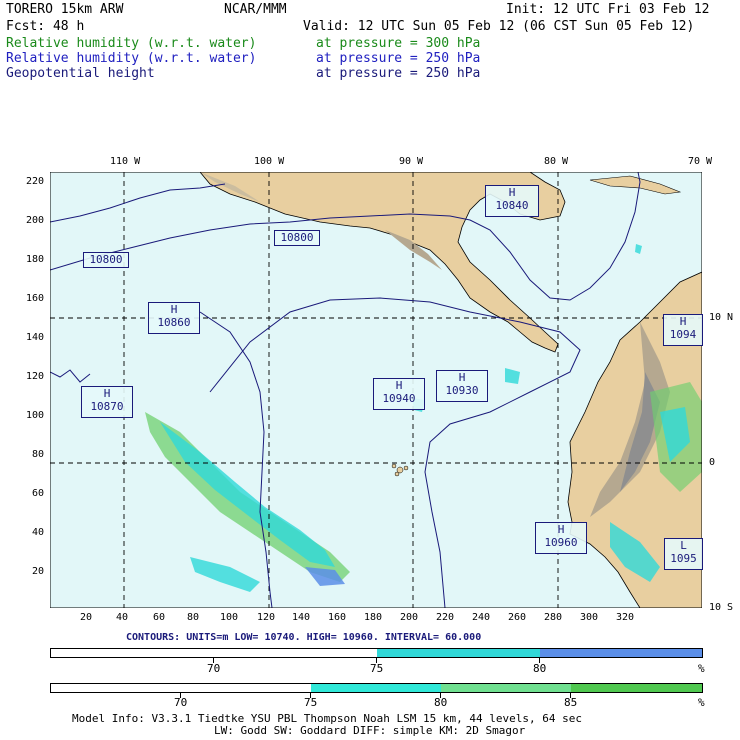 This screenshot has width=740, height=740. Describe the element at coordinates (373, 617) in the screenshot. I see `x-tick: 180` at that location.